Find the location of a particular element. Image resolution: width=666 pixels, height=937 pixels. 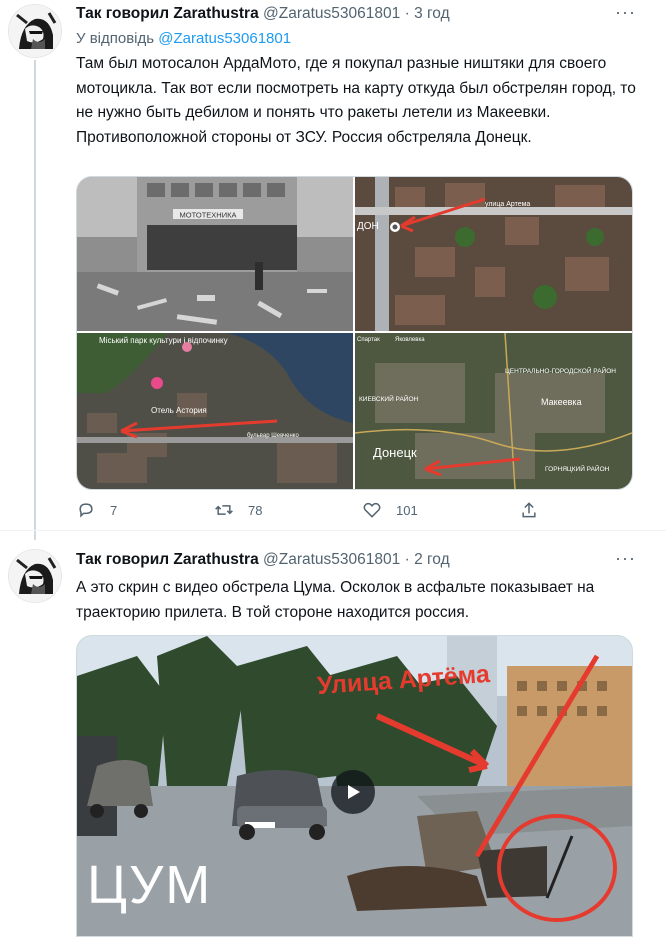

map-hotel-label: Отель Астория is located at coordinates (179, 410).